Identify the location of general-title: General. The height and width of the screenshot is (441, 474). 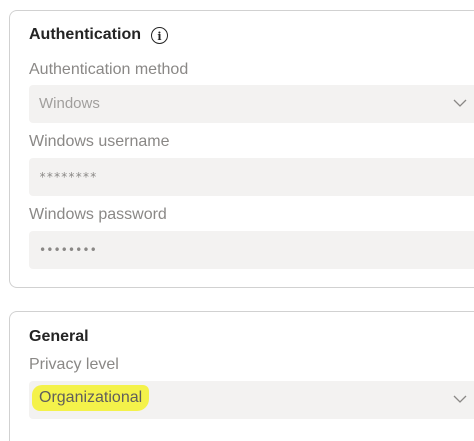
(59, 336).